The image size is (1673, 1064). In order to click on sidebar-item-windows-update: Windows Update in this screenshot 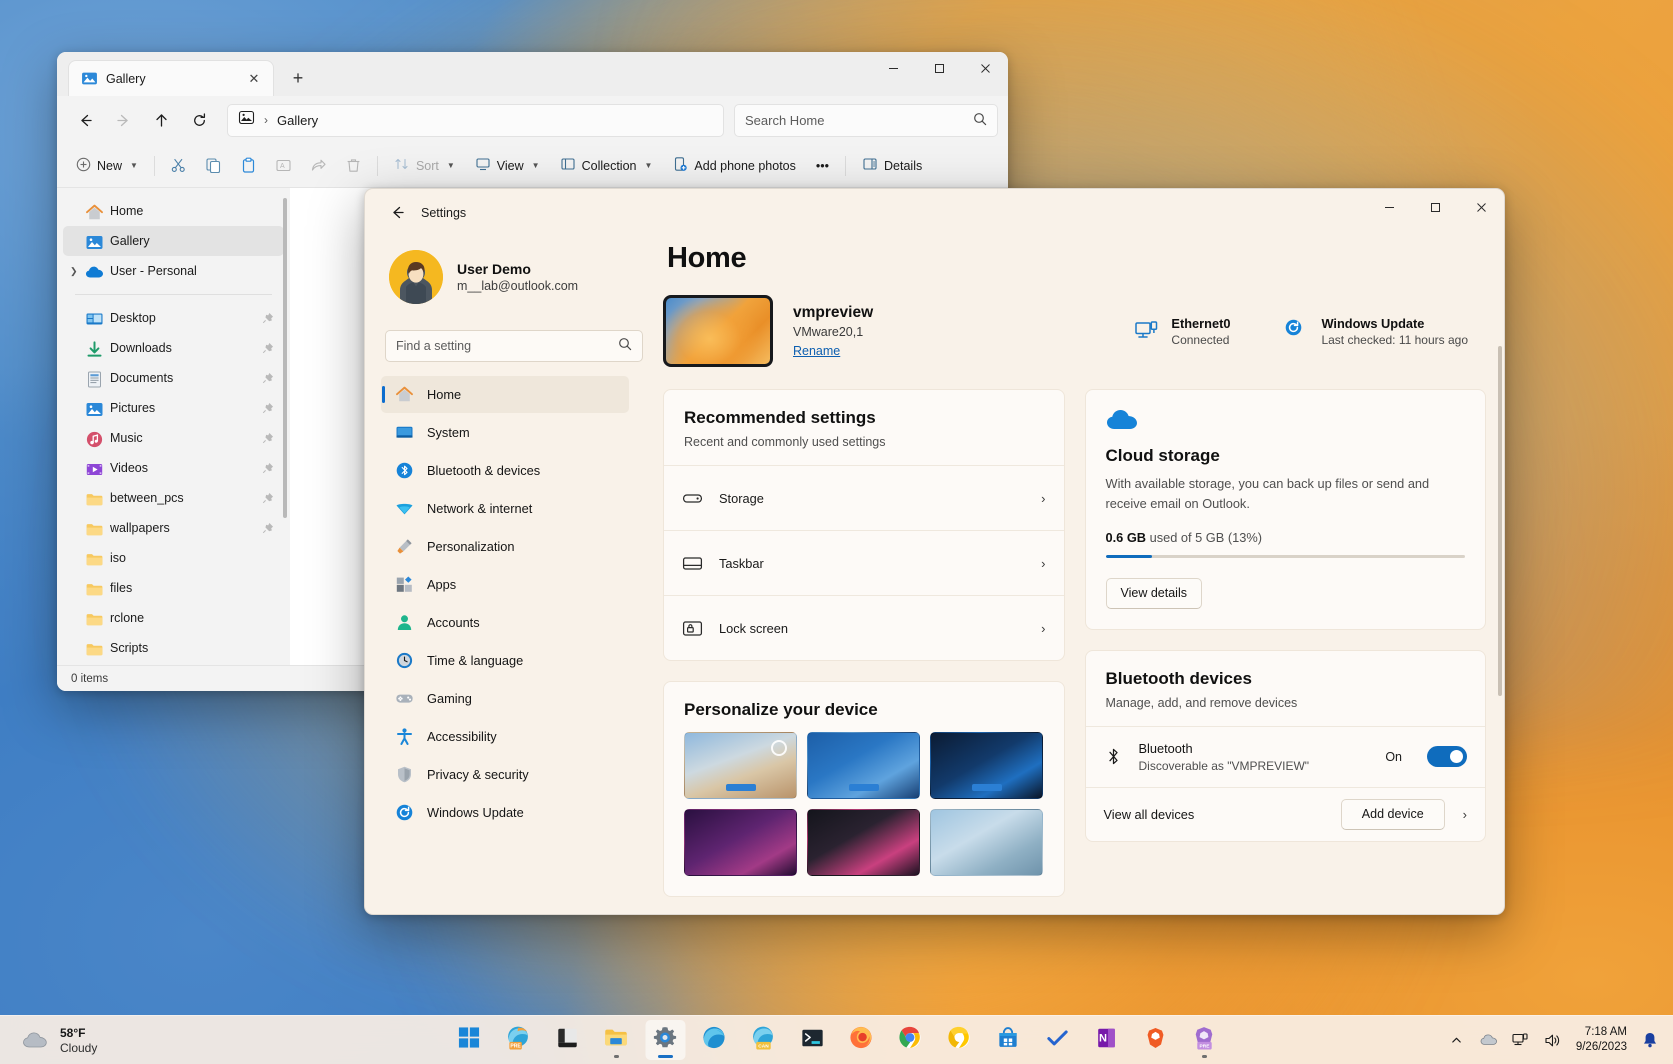, I will do `click(505, 812)`.